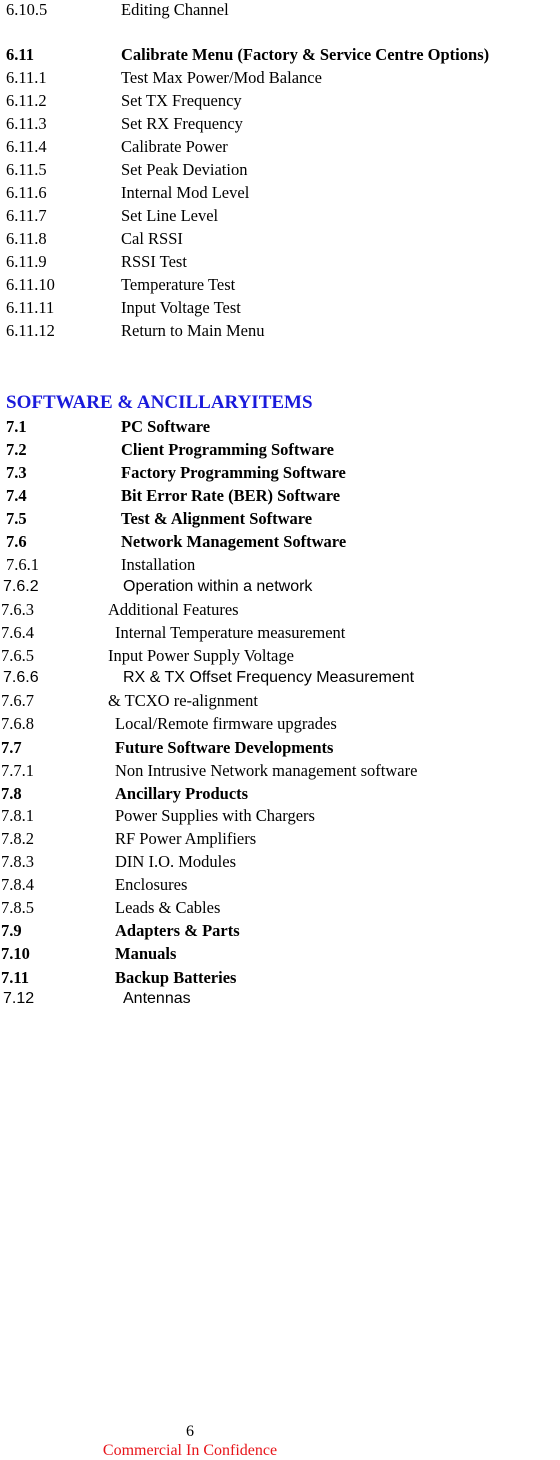 The width and height of the screenshot is (560, 1460). I want to click on toc-entry-title: Set Line Level, so click(170, 215).